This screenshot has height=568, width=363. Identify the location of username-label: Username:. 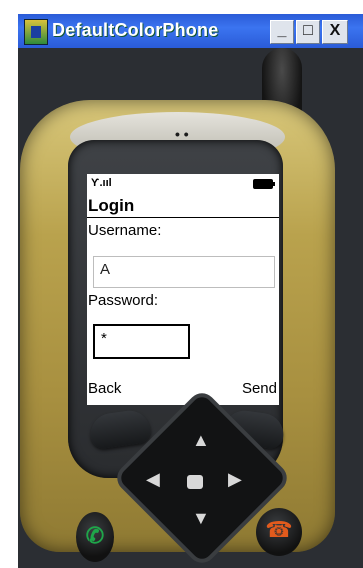
(125, 230).